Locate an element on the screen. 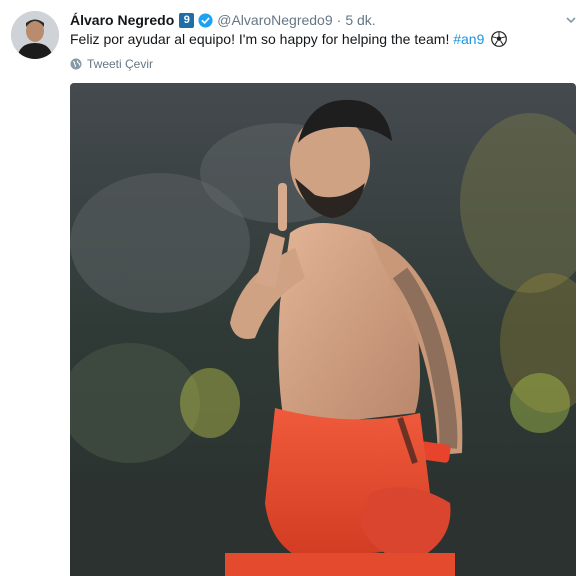  number-badge: 9 is located at coordinates (187, 20).